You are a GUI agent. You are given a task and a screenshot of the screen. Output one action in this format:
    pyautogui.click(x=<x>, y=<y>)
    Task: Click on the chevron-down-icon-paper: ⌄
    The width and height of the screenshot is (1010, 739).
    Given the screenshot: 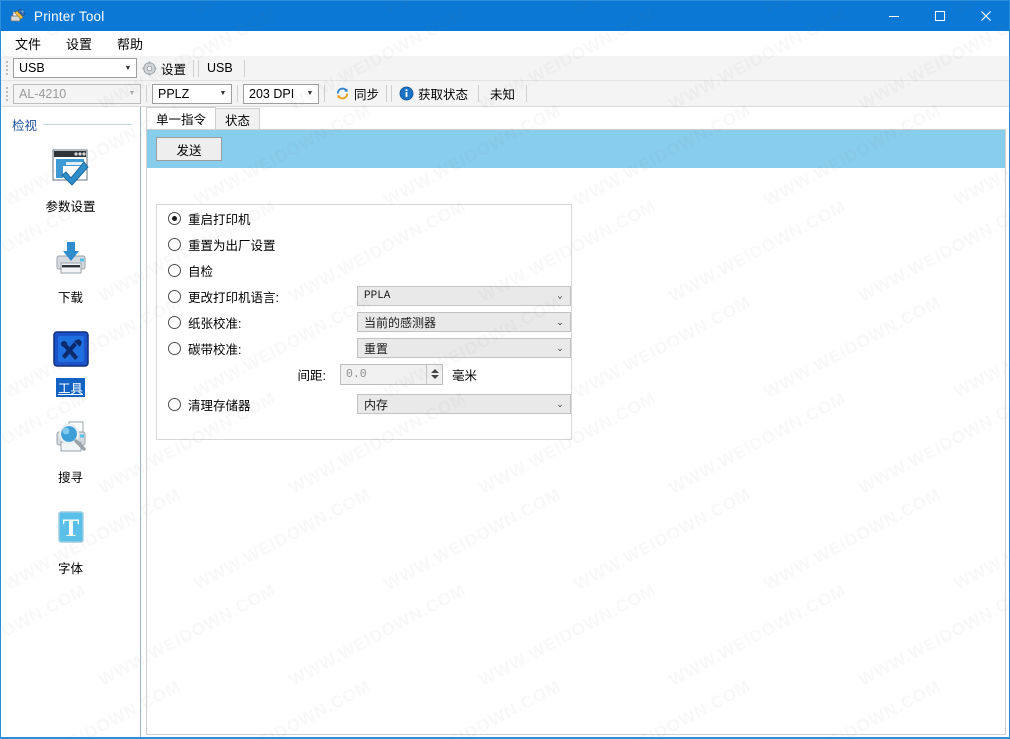 What is the action you would take?
    pyautogui.click(x=560, y=321)
    